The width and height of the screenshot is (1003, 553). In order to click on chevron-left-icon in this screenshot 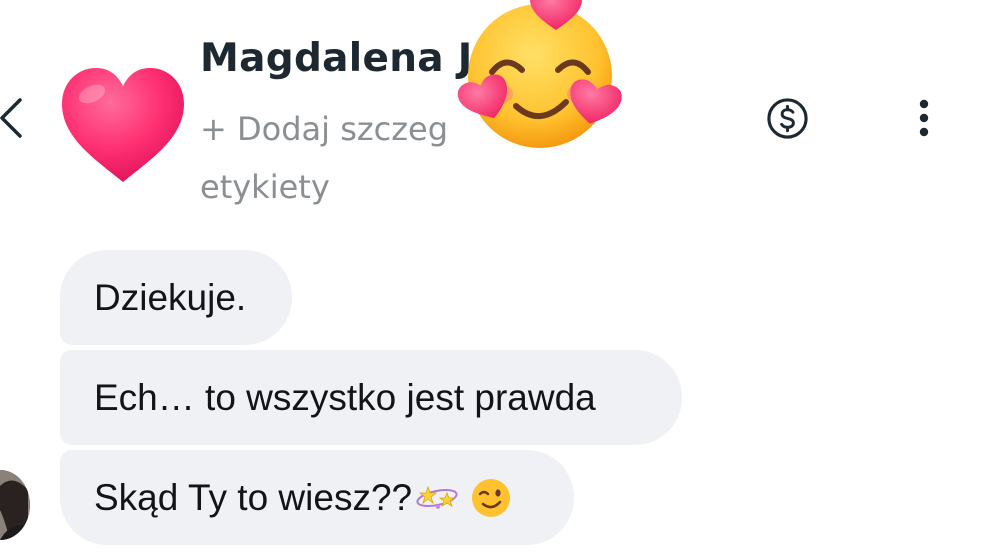, I will do `click(13, 118)`.